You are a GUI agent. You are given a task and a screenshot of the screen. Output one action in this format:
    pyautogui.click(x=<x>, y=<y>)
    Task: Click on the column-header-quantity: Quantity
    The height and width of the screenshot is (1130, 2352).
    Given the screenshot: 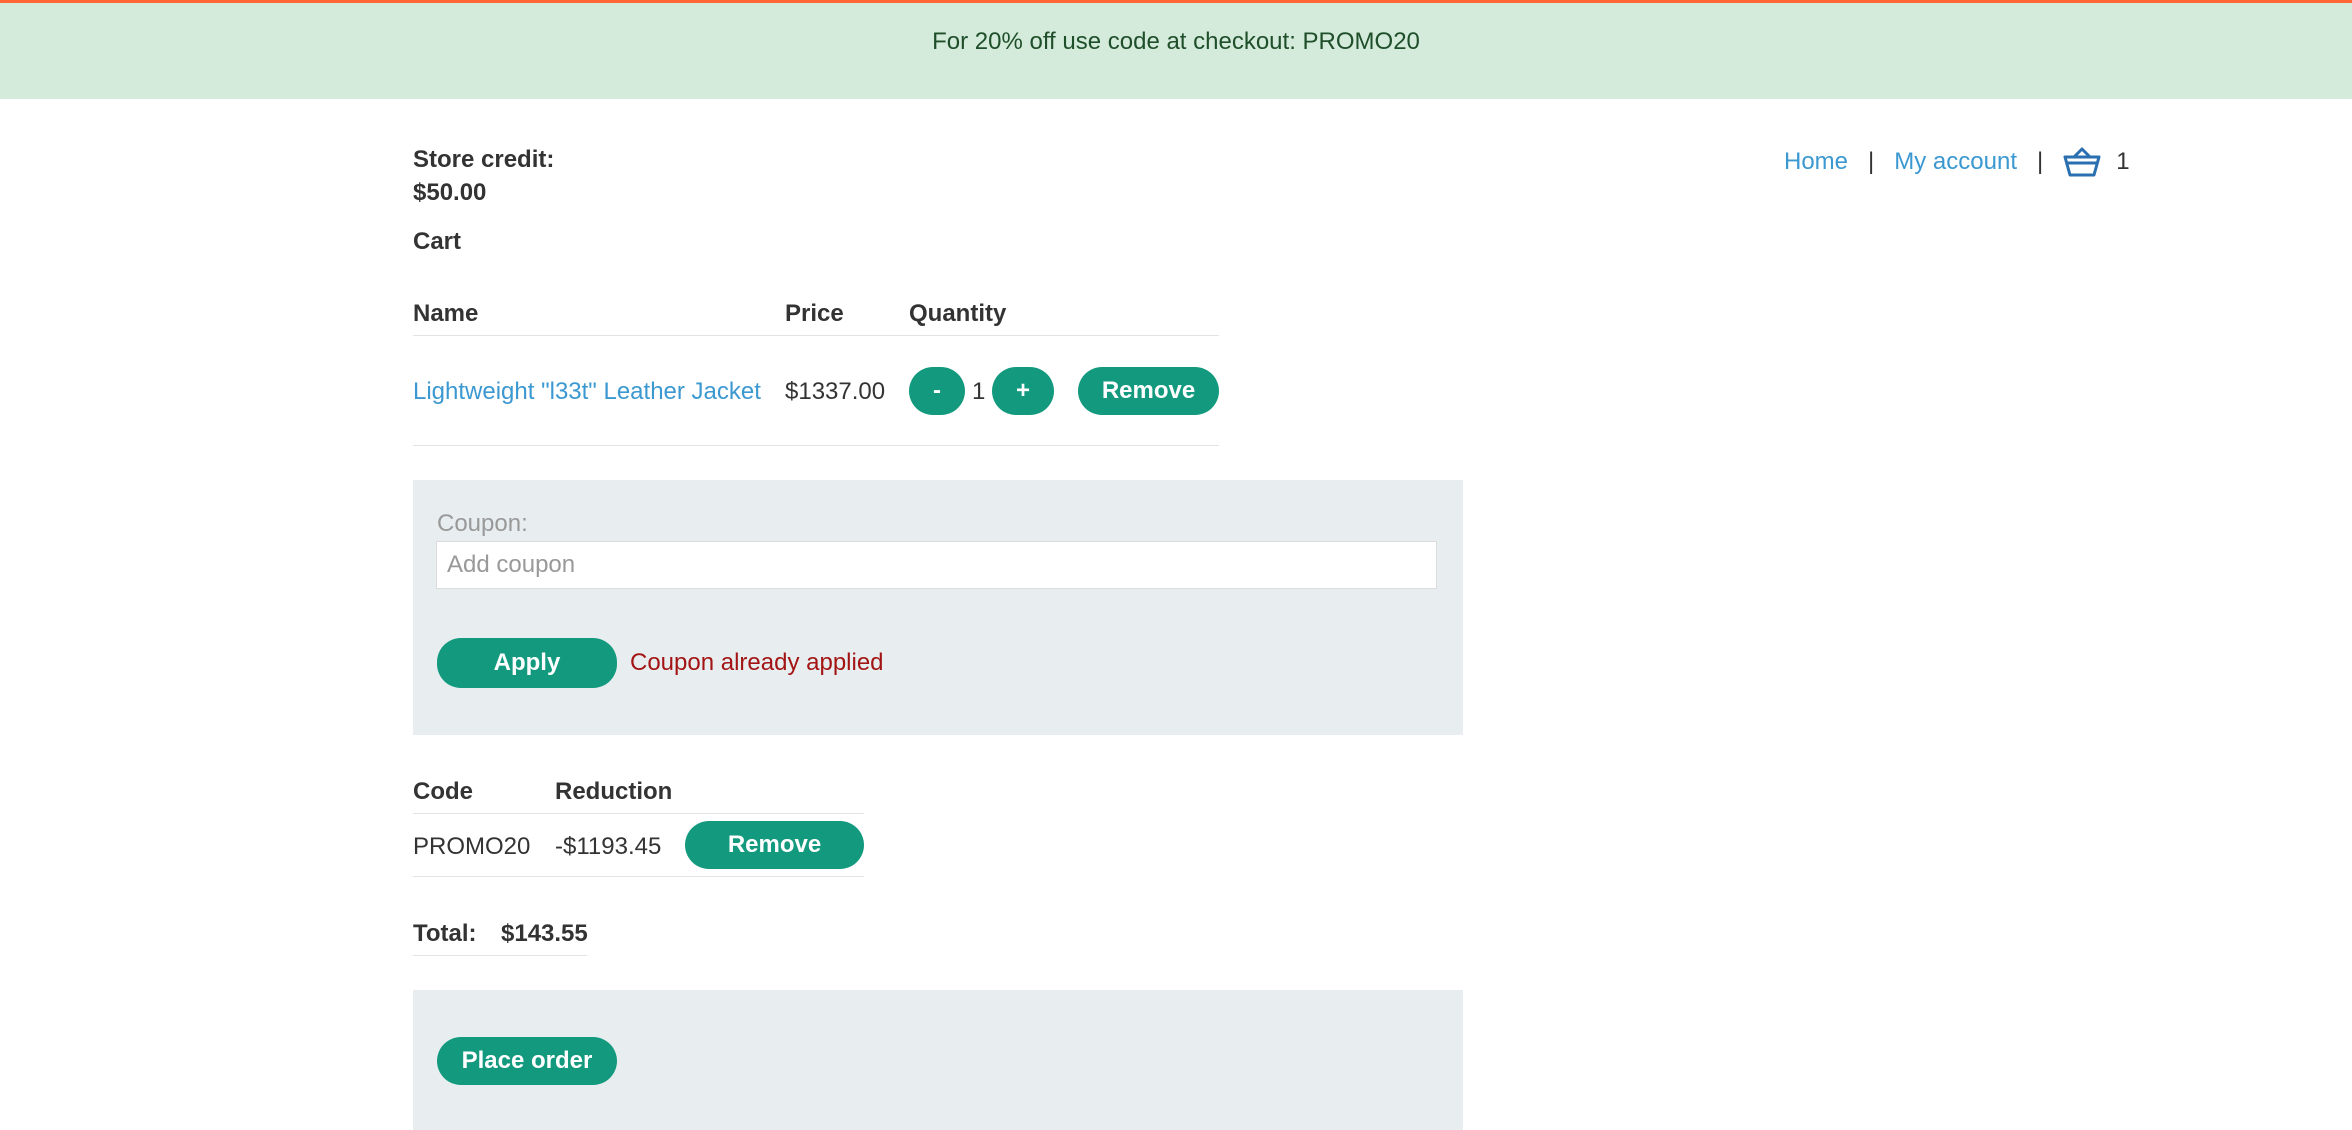 What is the action you would take?
    pyautogui.click(x=958, y=313)
    